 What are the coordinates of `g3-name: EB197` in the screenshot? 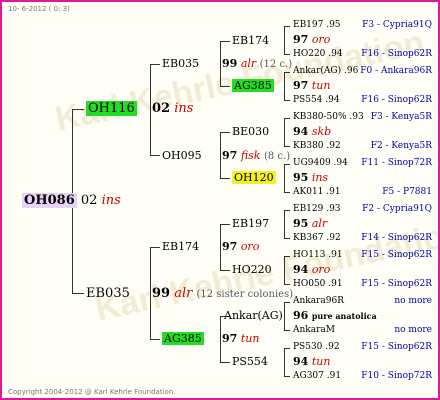 It's located at (250, 224).